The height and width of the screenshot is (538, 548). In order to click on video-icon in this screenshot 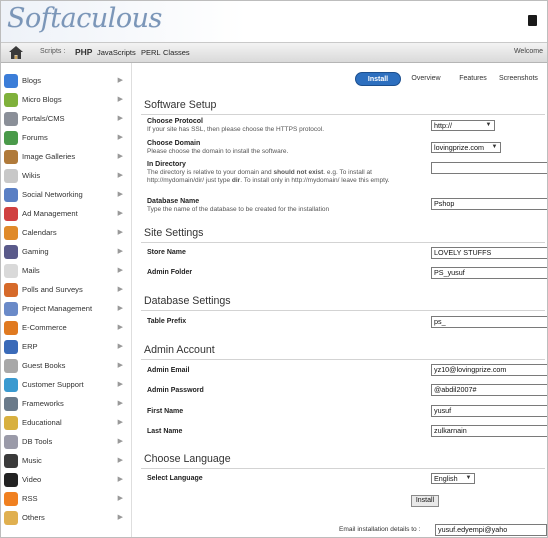, I will do `click(11, 480)`.